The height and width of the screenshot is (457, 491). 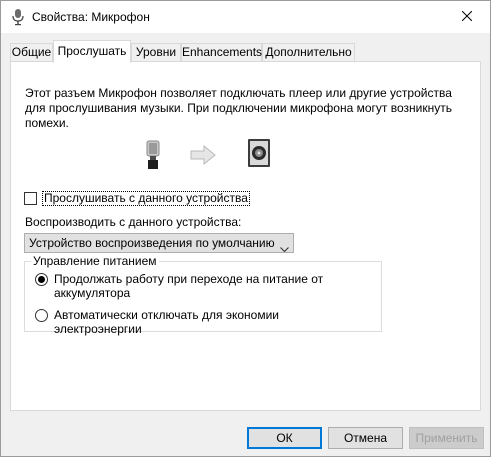 What do you see at coordinates (308, 52) in the screenshot?
I see `tab-advanced: Дополнительно` at bounding box center [308, 52].